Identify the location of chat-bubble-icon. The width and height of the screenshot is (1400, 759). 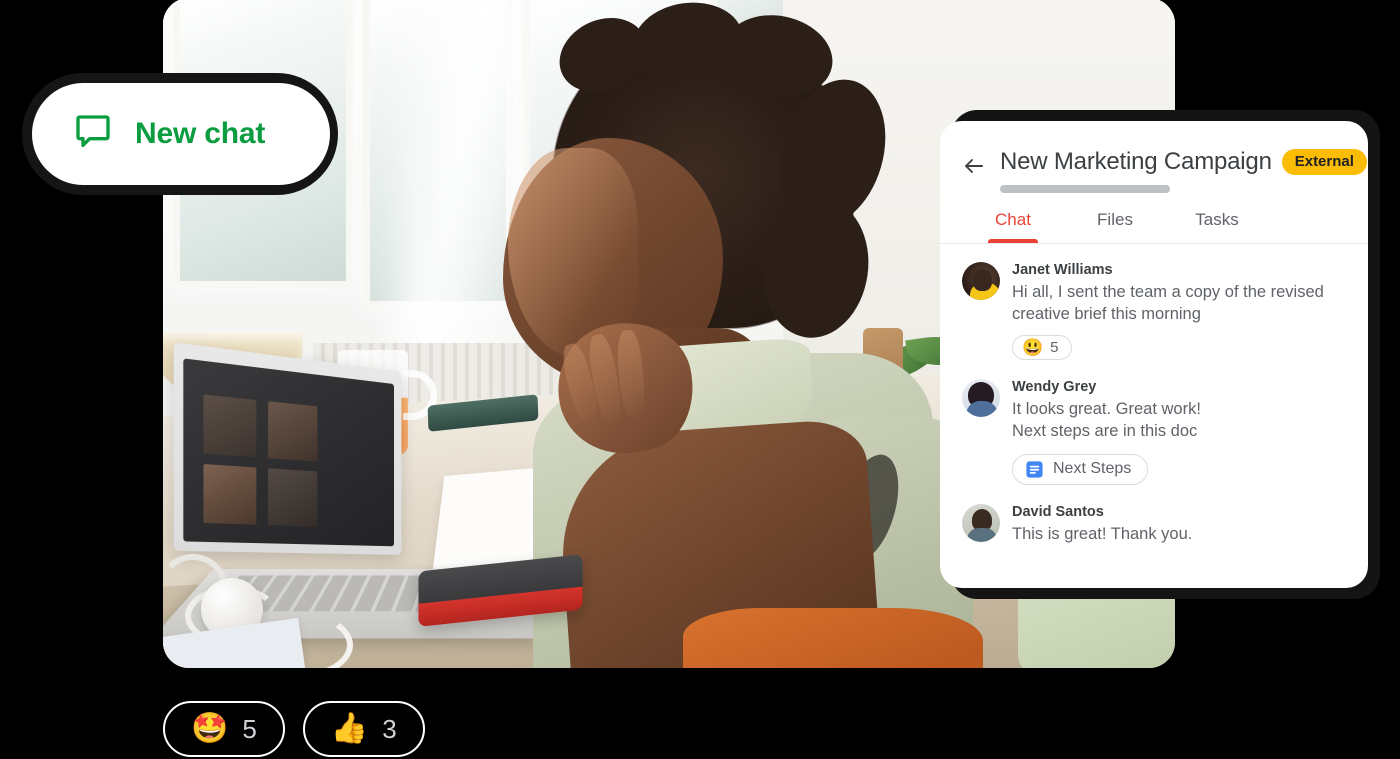
(93, 134).